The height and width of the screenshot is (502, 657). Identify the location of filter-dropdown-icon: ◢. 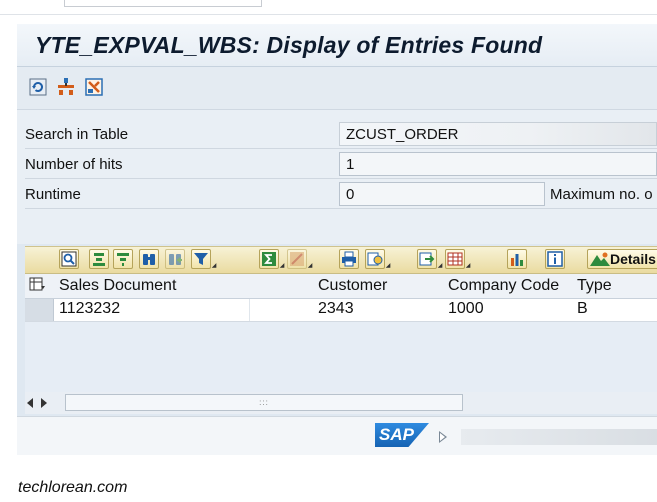
(214, 259).